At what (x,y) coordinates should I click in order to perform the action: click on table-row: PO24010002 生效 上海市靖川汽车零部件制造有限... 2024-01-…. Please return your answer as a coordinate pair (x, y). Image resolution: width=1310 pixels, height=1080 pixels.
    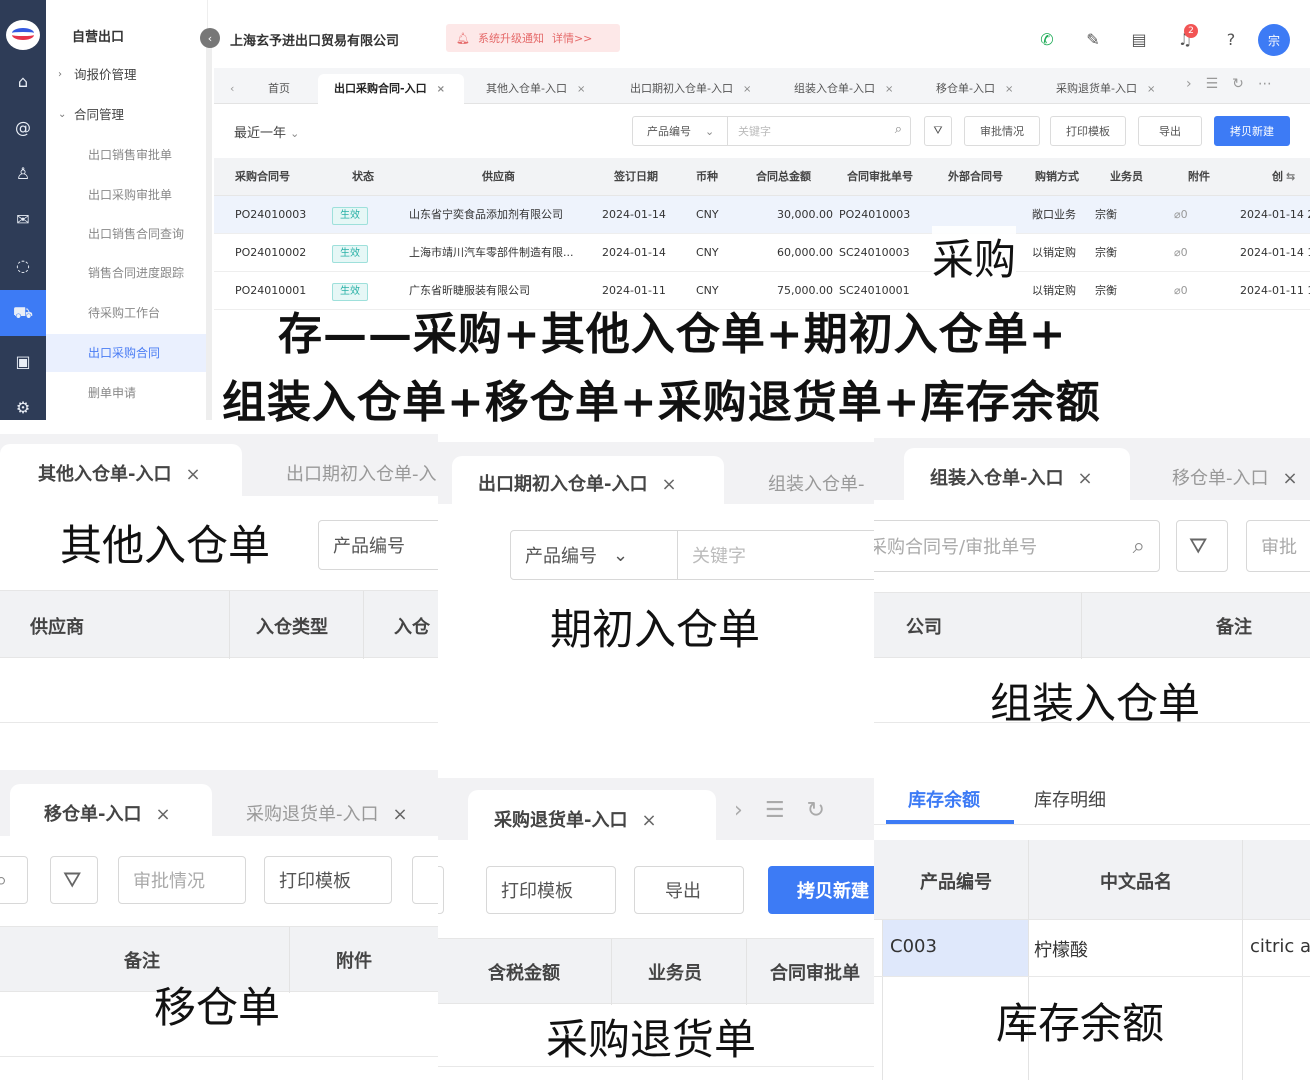
    Looking at the image, I should click on (762, 253).